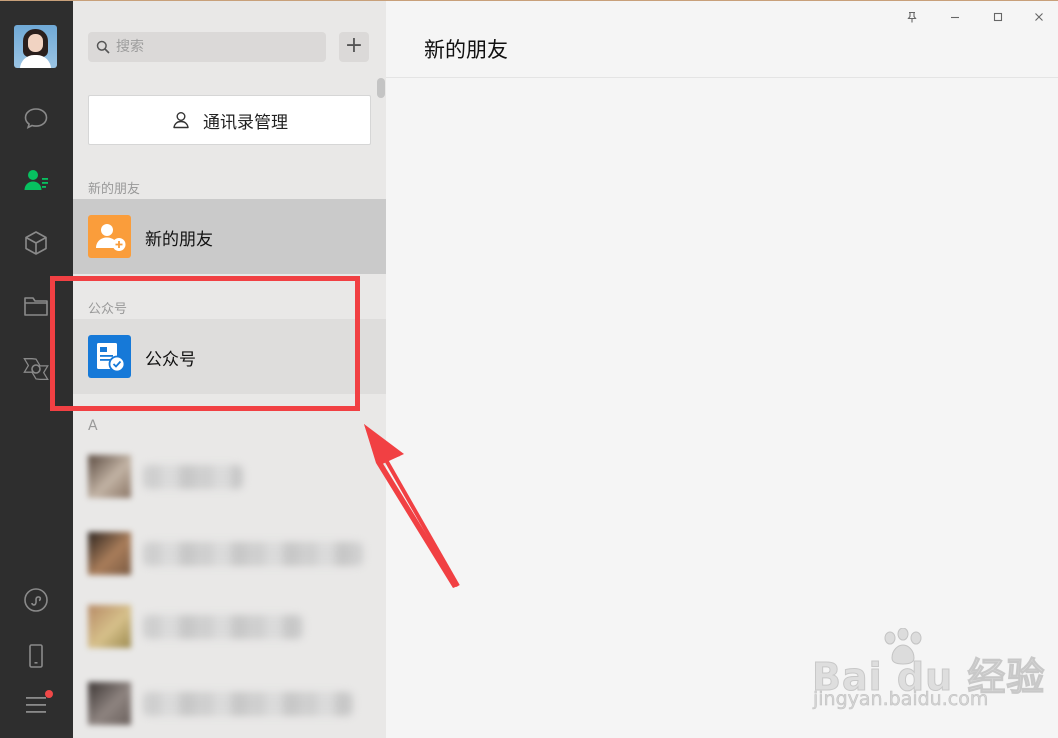  Describe the element at coordinates (36, 306) in the screenshot. I see `folder-icon` at that location.